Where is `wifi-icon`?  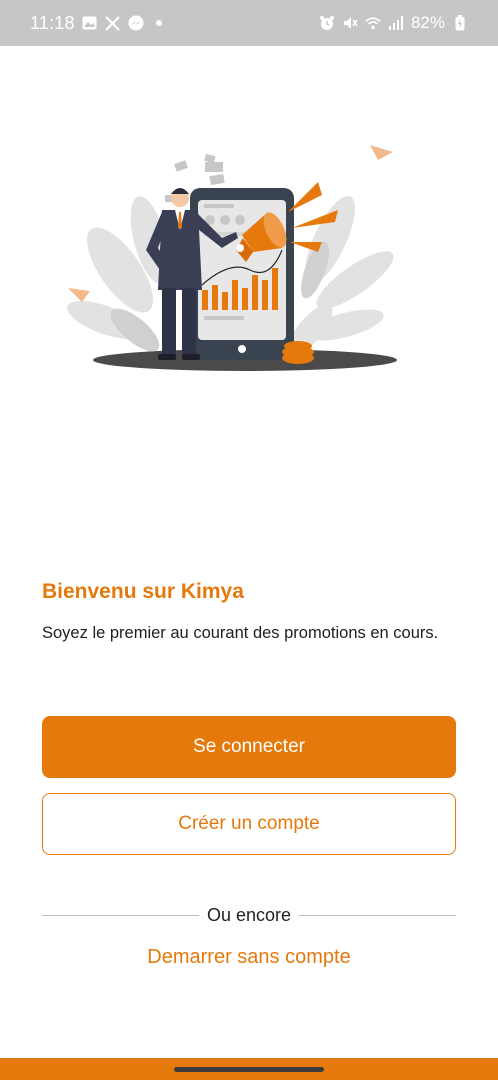
wifi-icon is located at coordinates (373, 23).